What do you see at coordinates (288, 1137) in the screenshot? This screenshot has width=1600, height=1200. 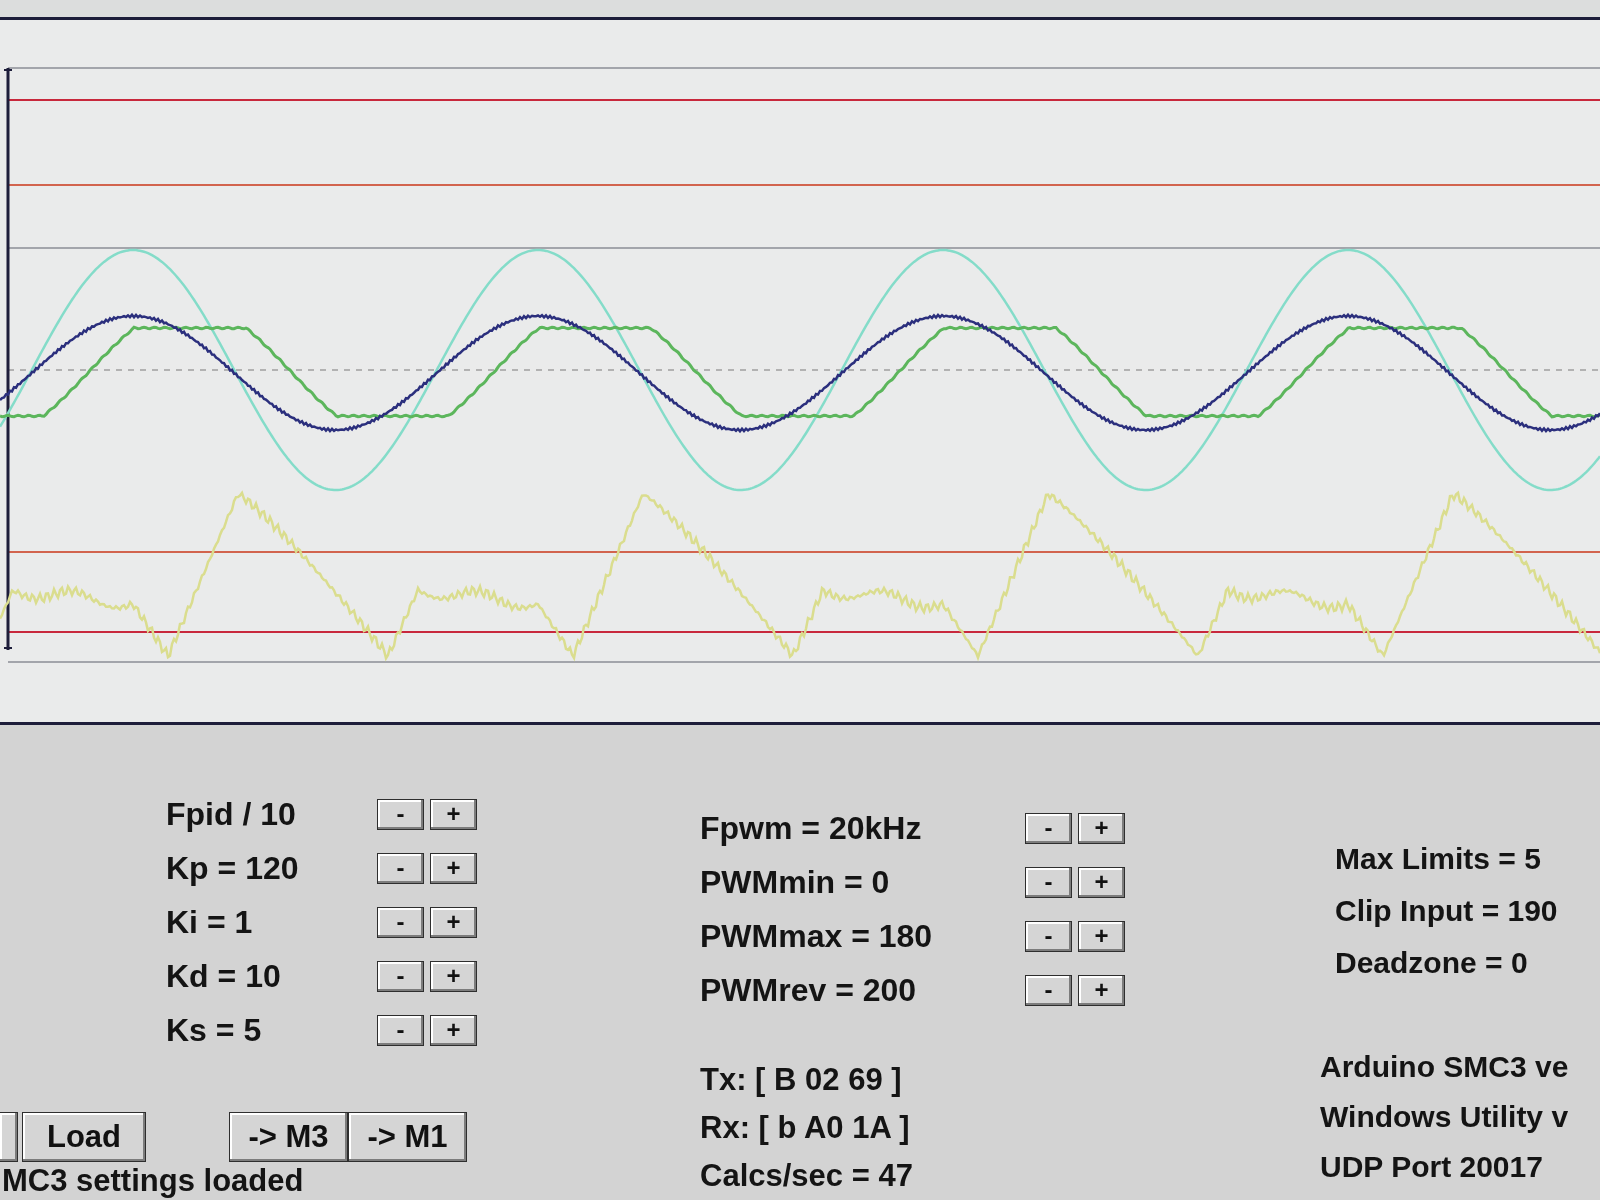 I see `motor-button: -> M3` at bounding box center [288, 1137].